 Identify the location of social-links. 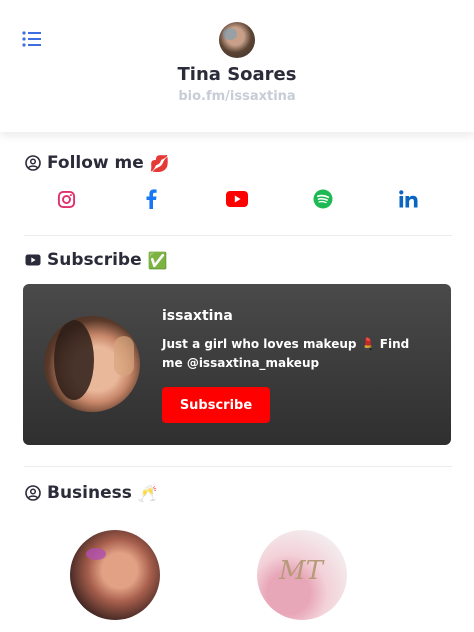
(237, 199).